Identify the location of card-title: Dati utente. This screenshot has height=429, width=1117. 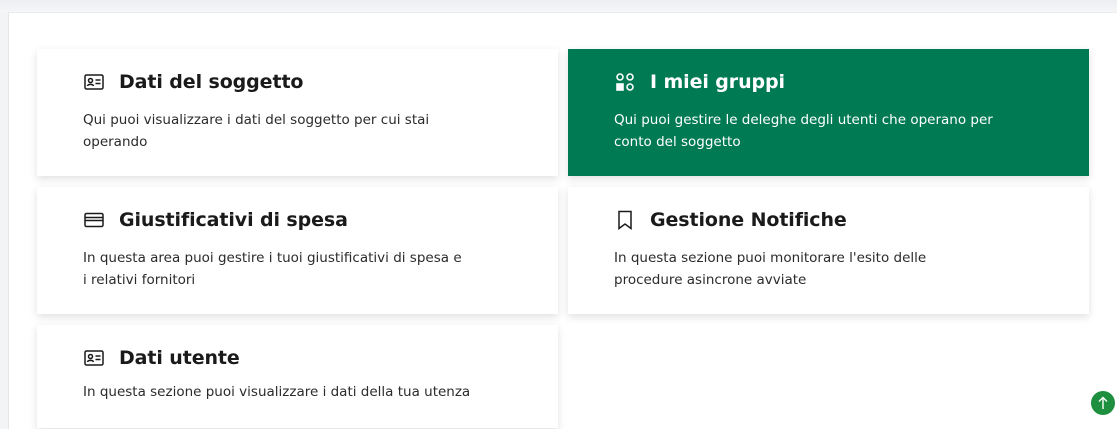
(179, 358).